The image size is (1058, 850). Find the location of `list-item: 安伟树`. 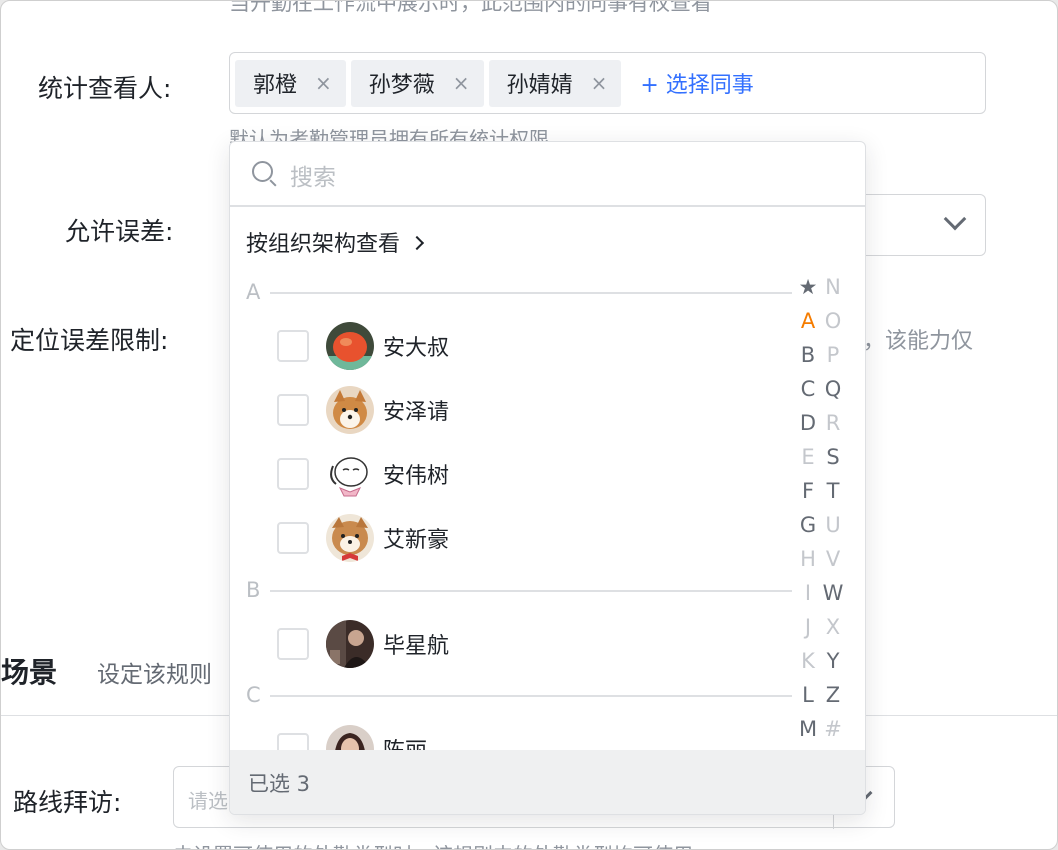

list-item: 安伟树 is located at coordinates (363, 474).